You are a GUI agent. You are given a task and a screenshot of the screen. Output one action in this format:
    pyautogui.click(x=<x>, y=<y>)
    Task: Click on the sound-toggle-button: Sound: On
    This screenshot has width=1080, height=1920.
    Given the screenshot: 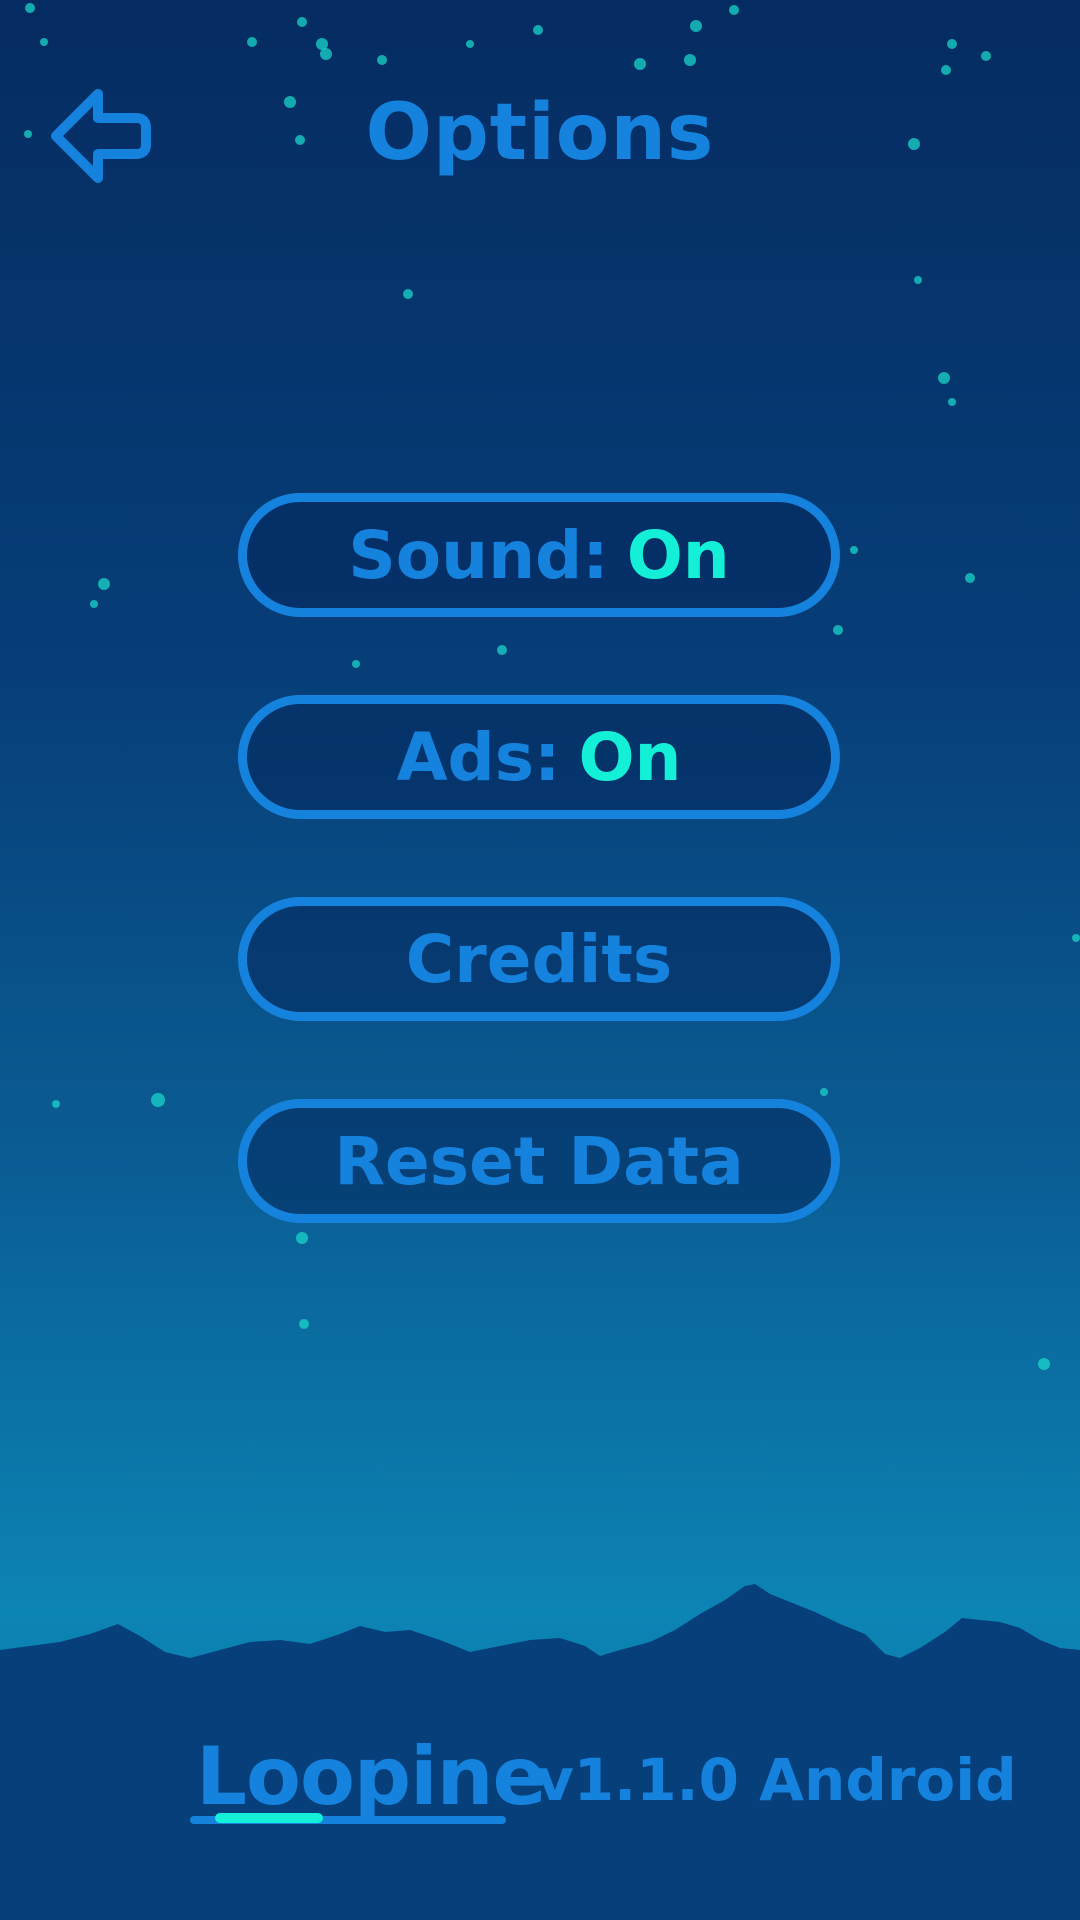 What is the action you would take?
    pyautogui.click(x=539, y=555)
    